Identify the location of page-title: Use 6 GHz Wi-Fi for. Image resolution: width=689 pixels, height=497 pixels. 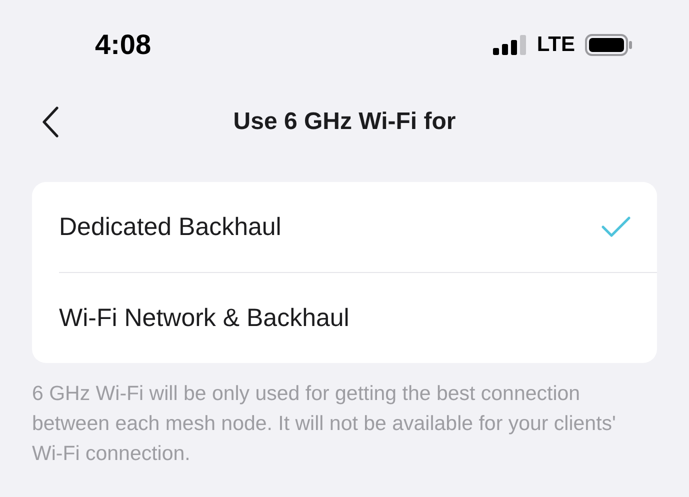
(344, 122).